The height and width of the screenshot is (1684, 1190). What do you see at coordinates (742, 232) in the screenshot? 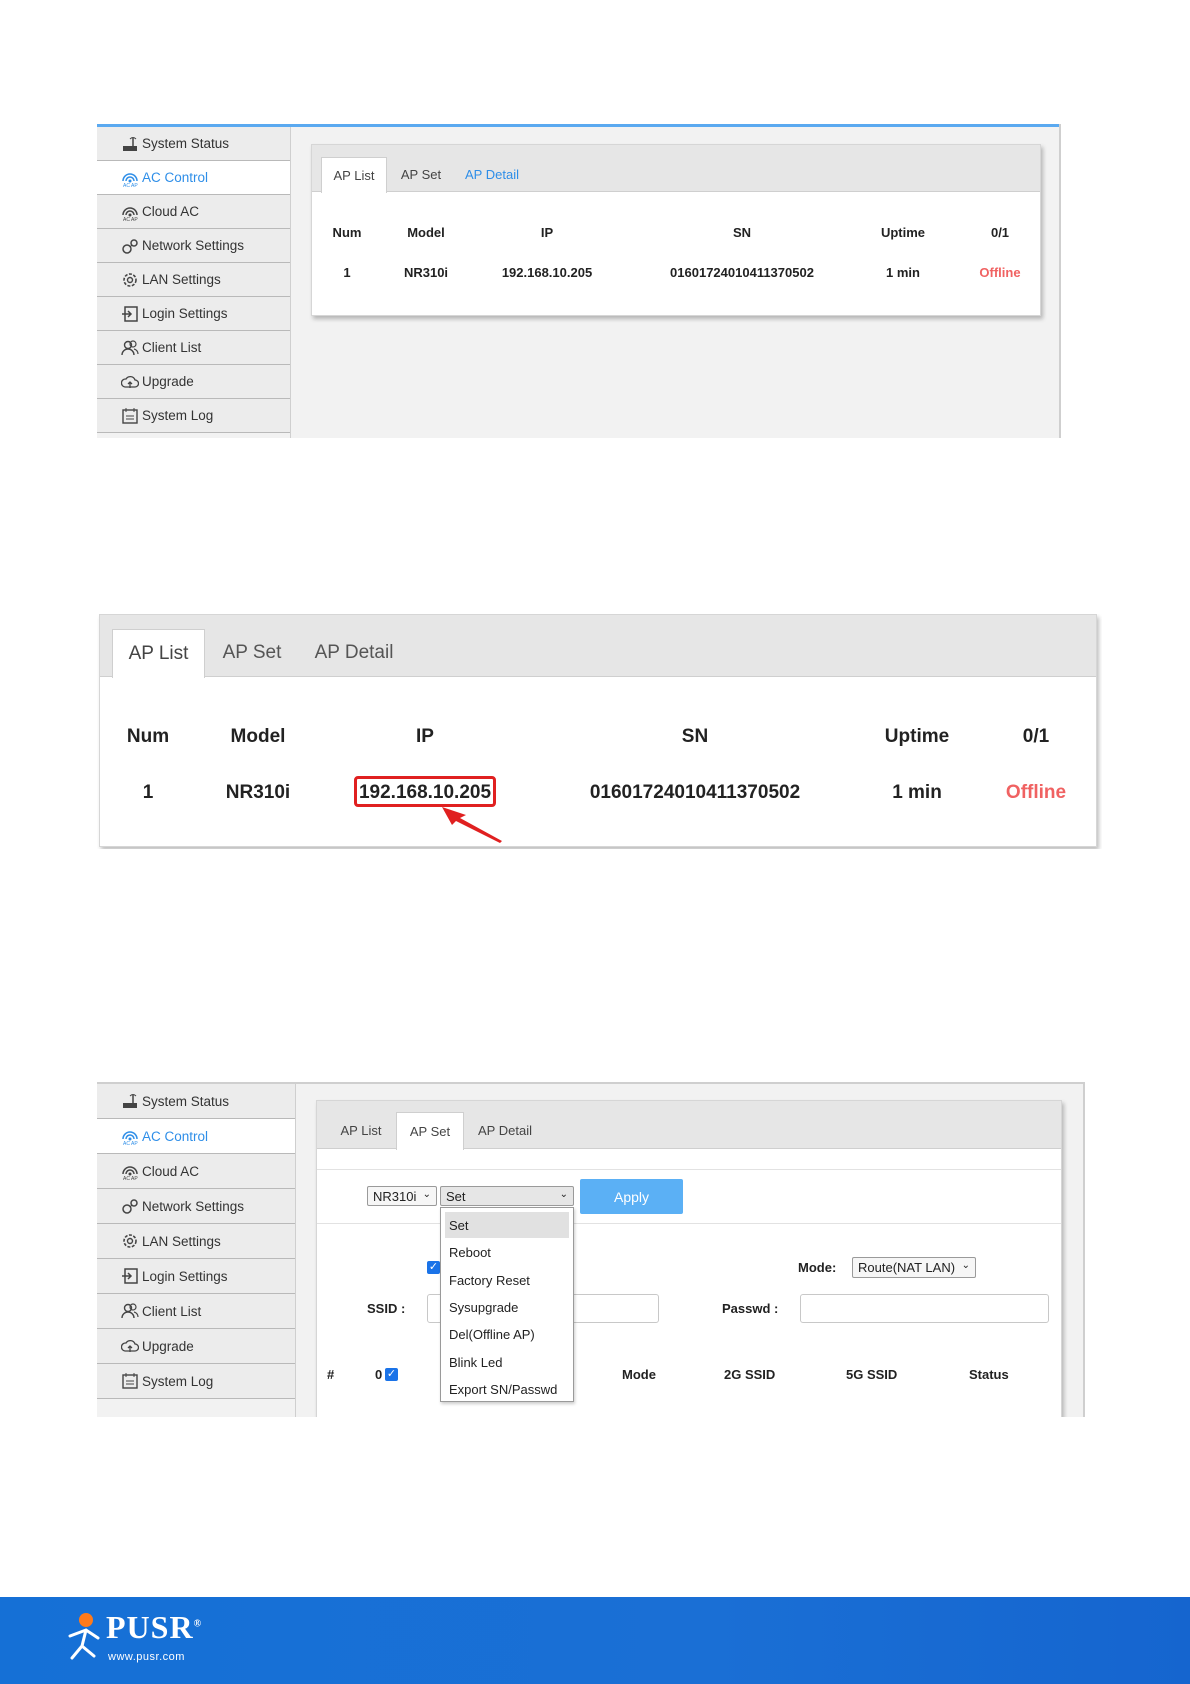
I see `col-header-sn: SN` at bounding box center [742, 232].